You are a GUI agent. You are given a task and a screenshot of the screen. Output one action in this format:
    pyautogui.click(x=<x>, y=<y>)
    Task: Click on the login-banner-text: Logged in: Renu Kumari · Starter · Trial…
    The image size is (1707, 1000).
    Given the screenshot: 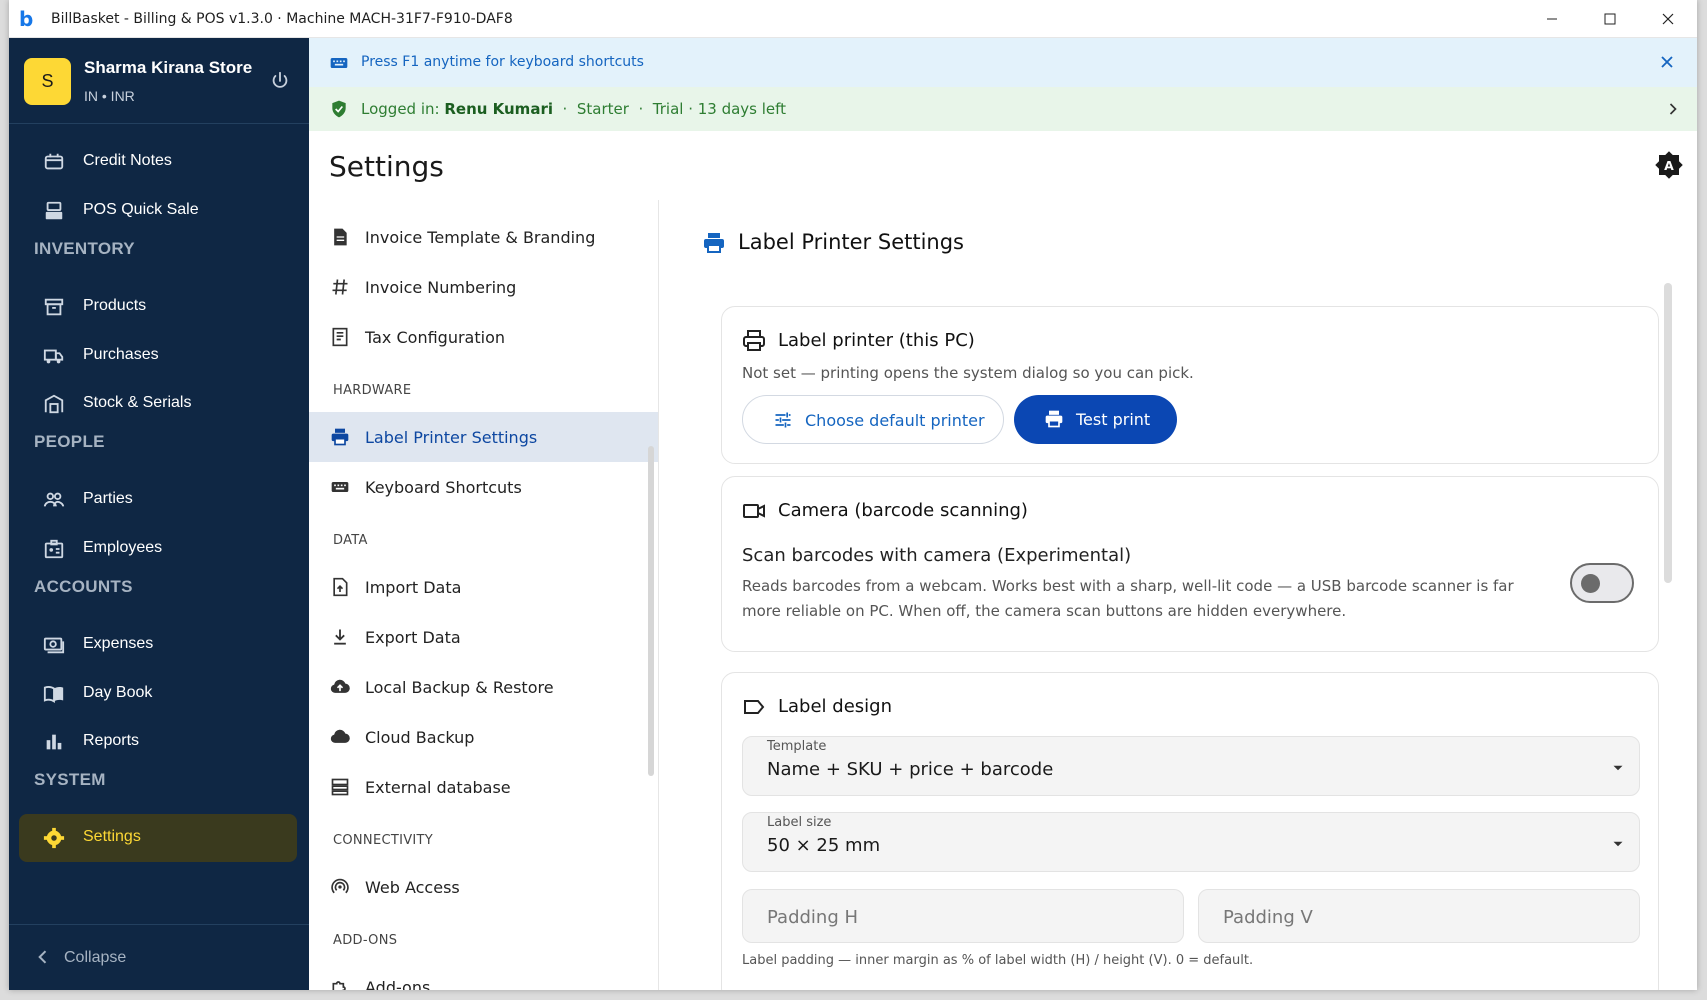 What is the action you would take?
    pyautogui.click(x=573, y=109)
    